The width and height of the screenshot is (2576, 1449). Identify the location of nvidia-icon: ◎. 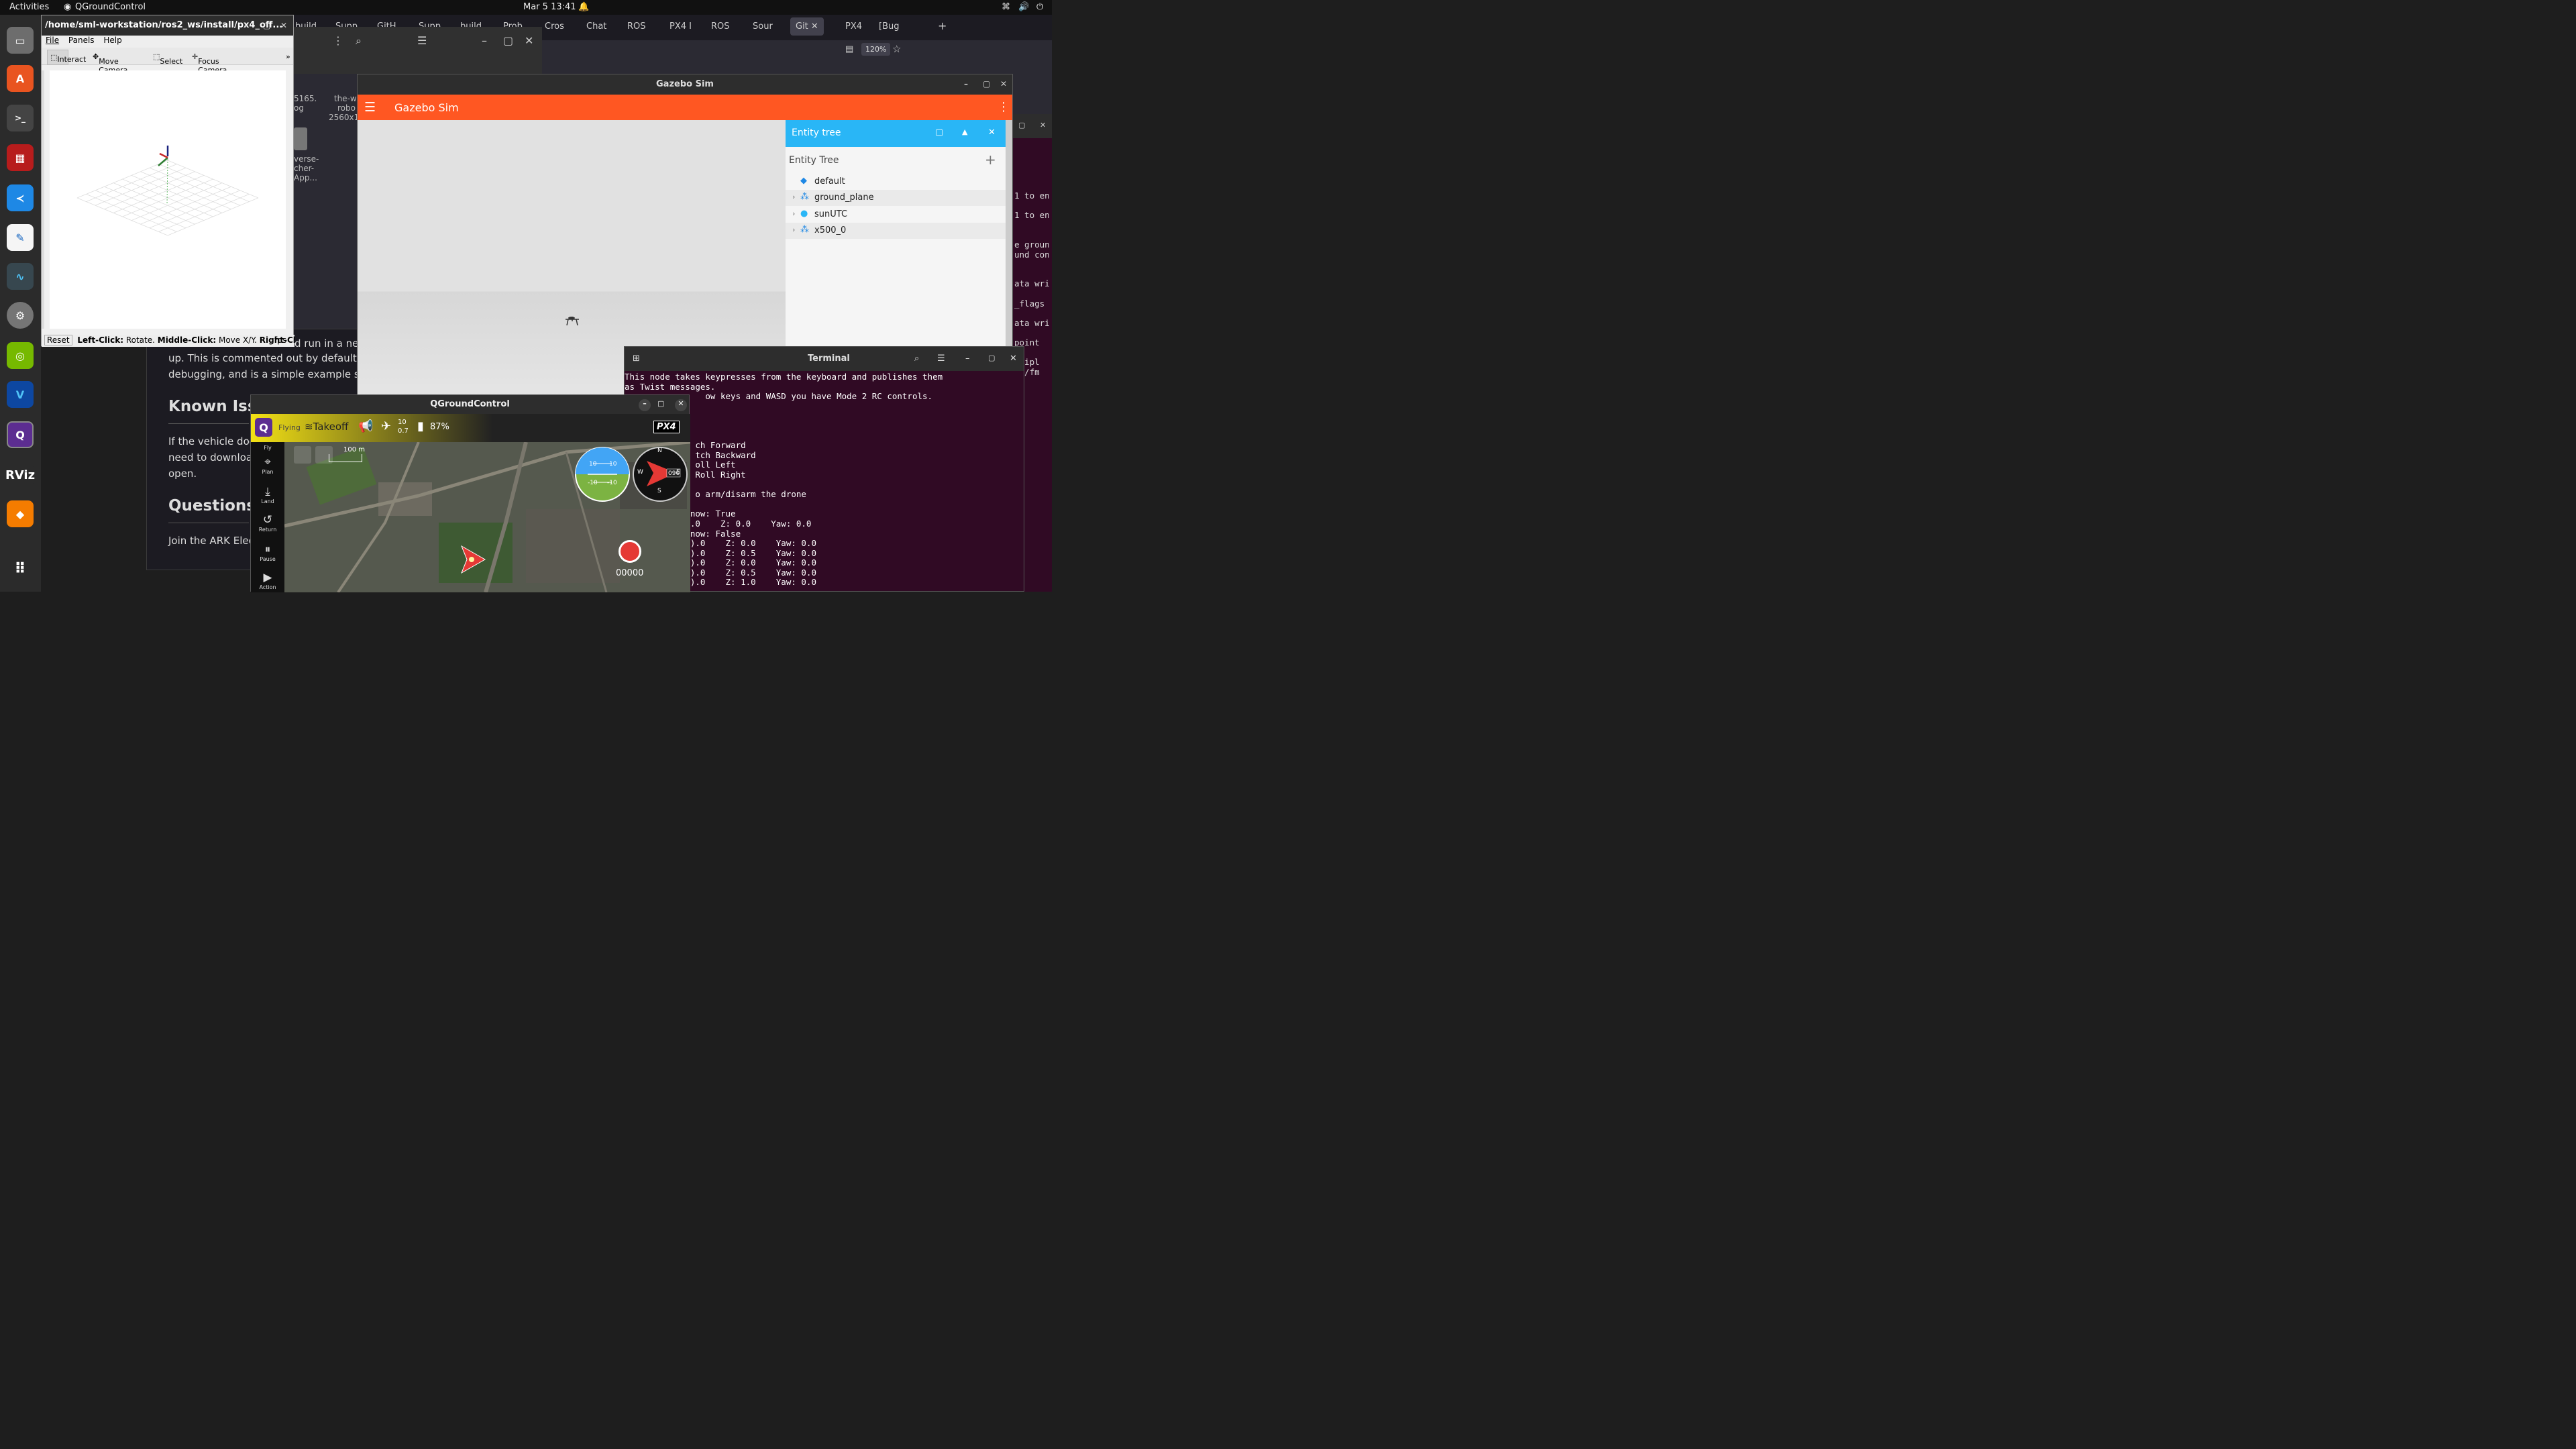
(20, 355).